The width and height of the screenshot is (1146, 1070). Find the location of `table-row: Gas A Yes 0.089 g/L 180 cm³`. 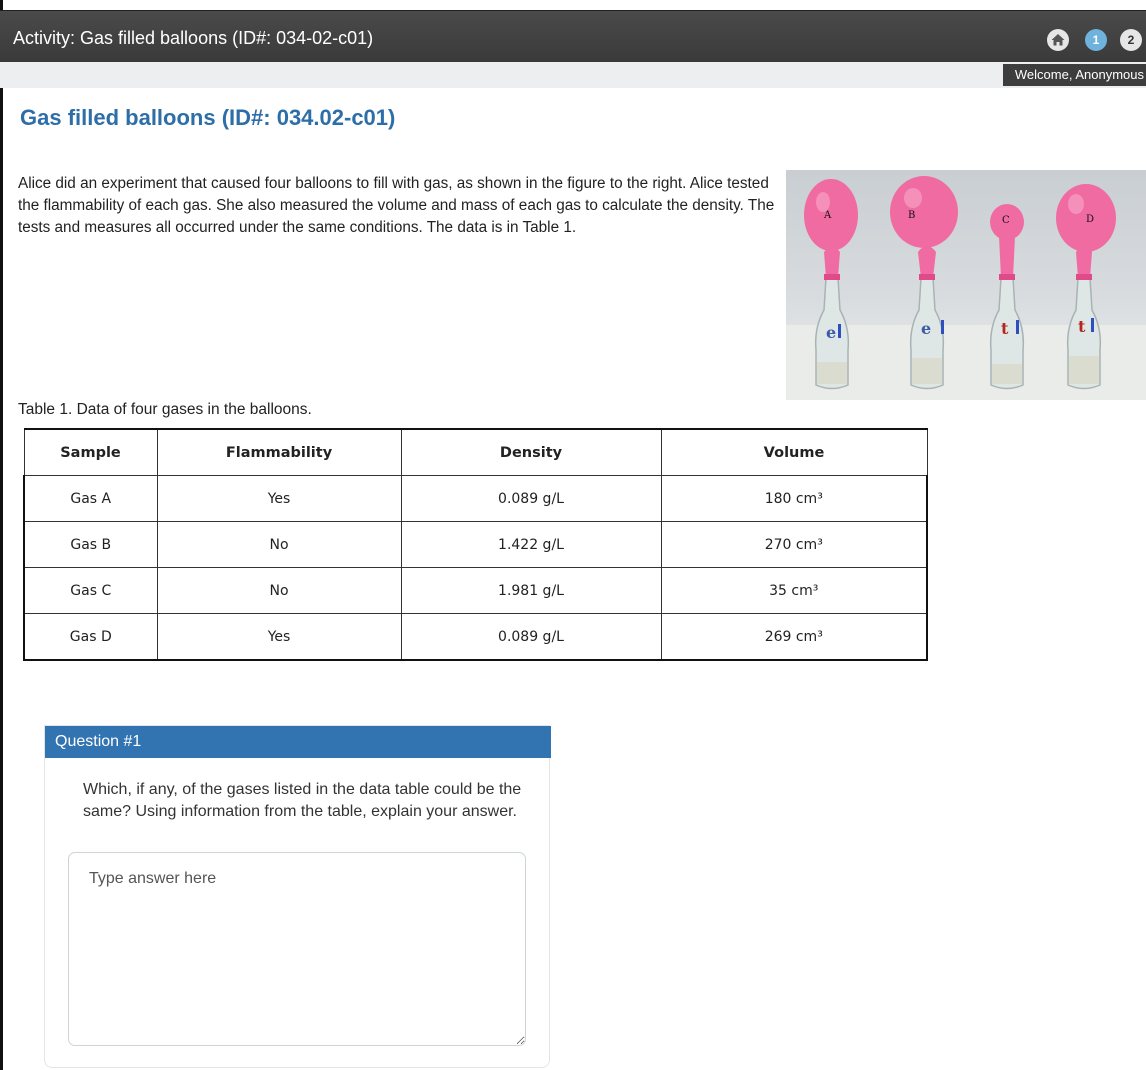

table-row: Gas A Yes 0.089 g/L 180 cm³ is located at coordinates (475, 498).